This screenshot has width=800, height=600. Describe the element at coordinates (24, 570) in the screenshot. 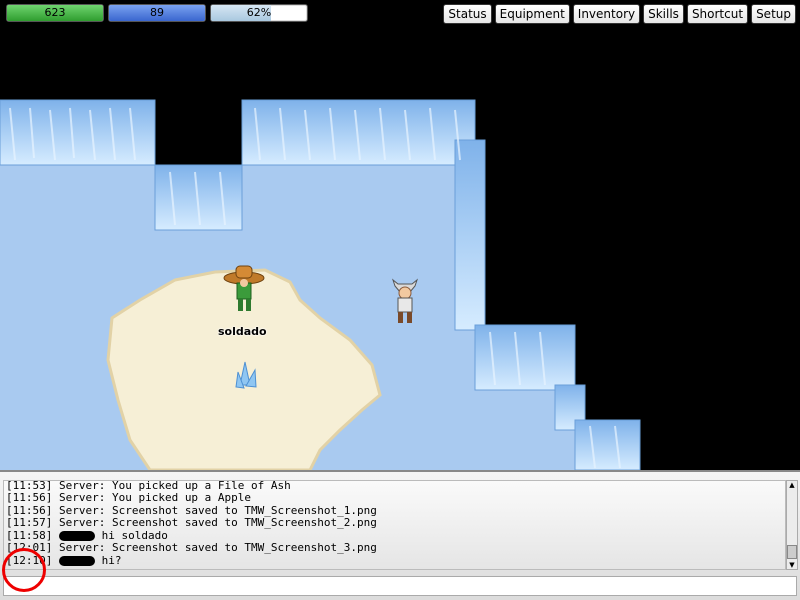

I see `timestamp-highlight-circle` at that location.